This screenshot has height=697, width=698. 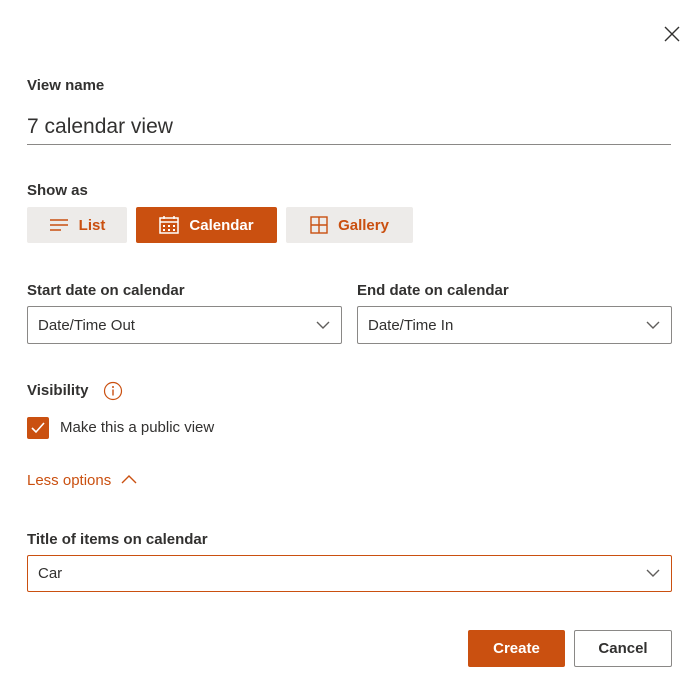 I want to click on calendar-label: Calendar, so click(x=221, y=225).